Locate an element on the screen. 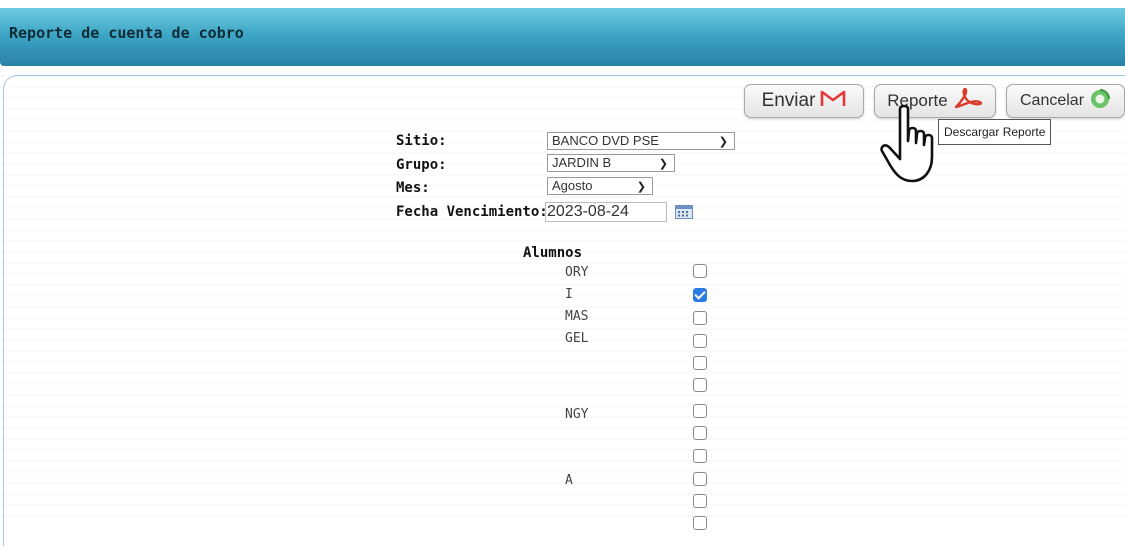 This screenshot has width=1125, height=546. list-item: I is located at coordinates (569, 294).